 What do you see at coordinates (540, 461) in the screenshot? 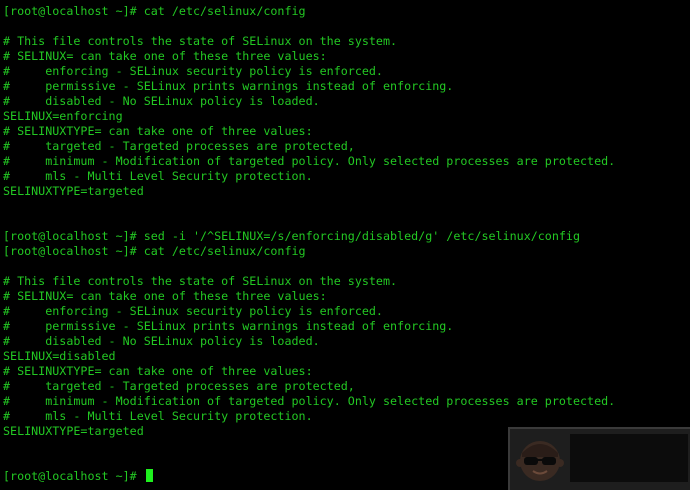
I see `sunglasses-face-logo-icon` at bounding box center [540, 461].